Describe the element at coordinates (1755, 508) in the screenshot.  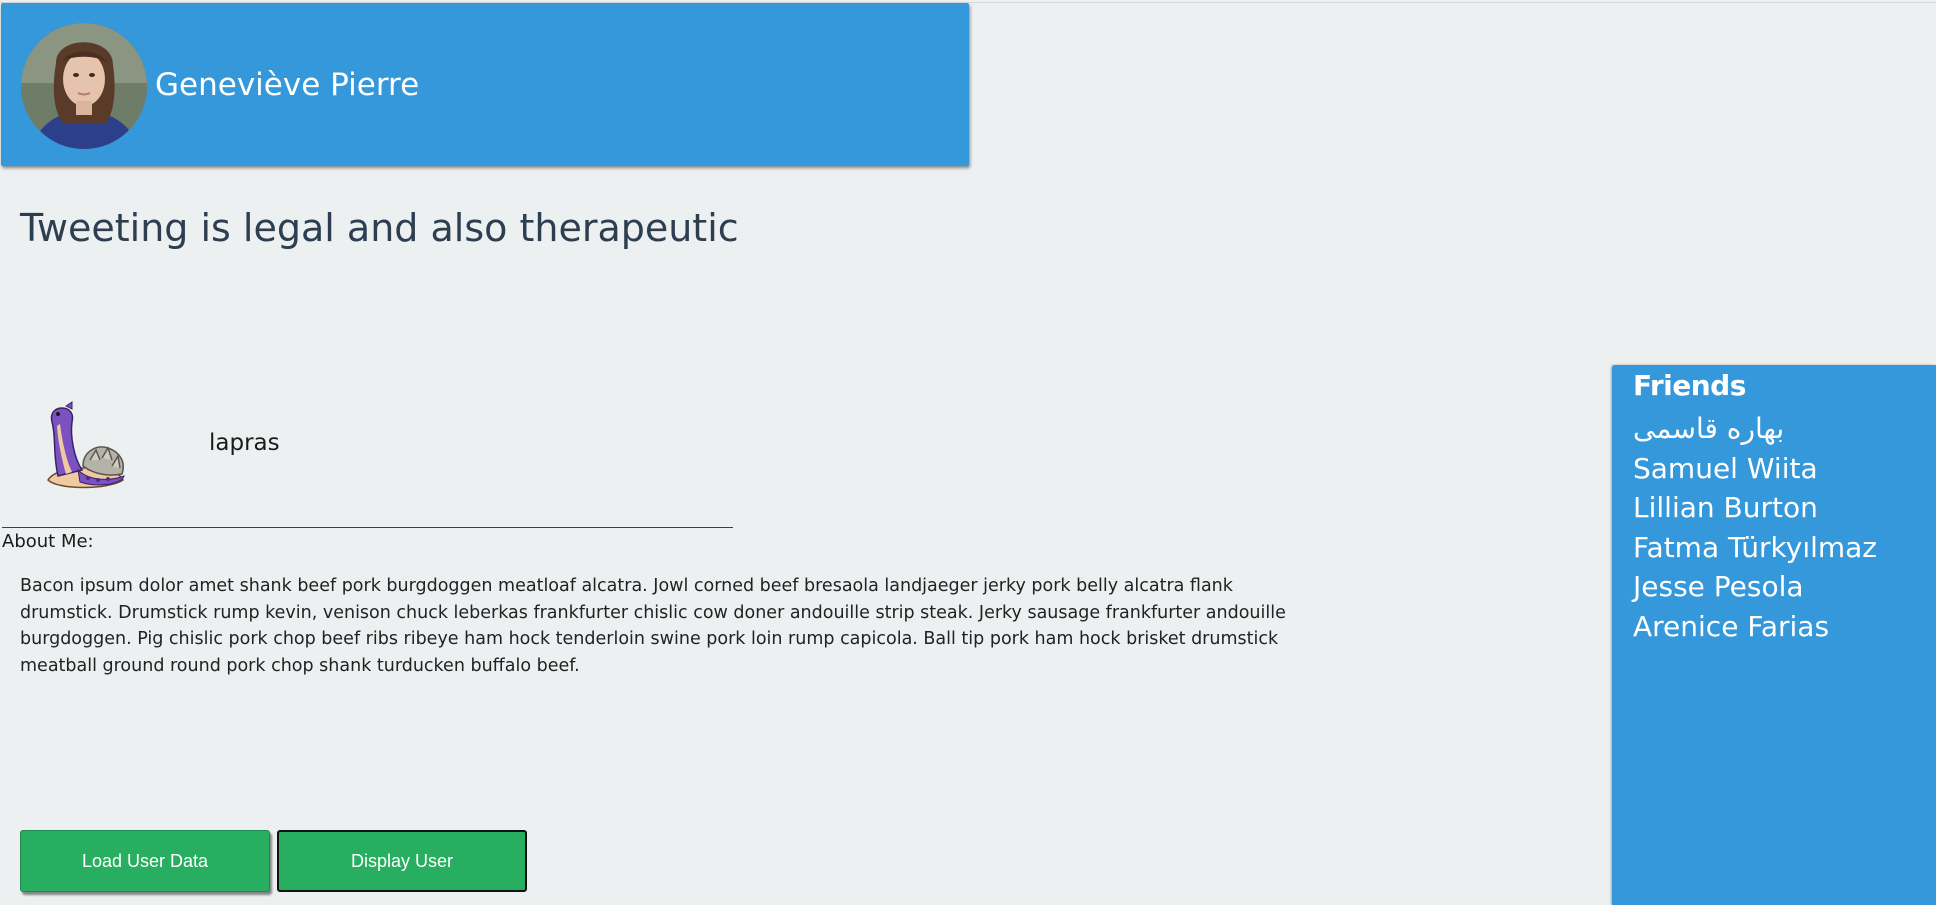
I see `friend-item: Lillian Burton` at that location.